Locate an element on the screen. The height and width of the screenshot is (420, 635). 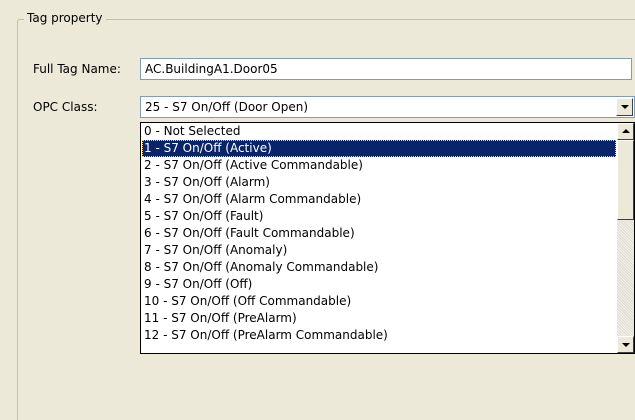
full-tag-name-label: Full Tag Name: is located at coordinates (77, 69).